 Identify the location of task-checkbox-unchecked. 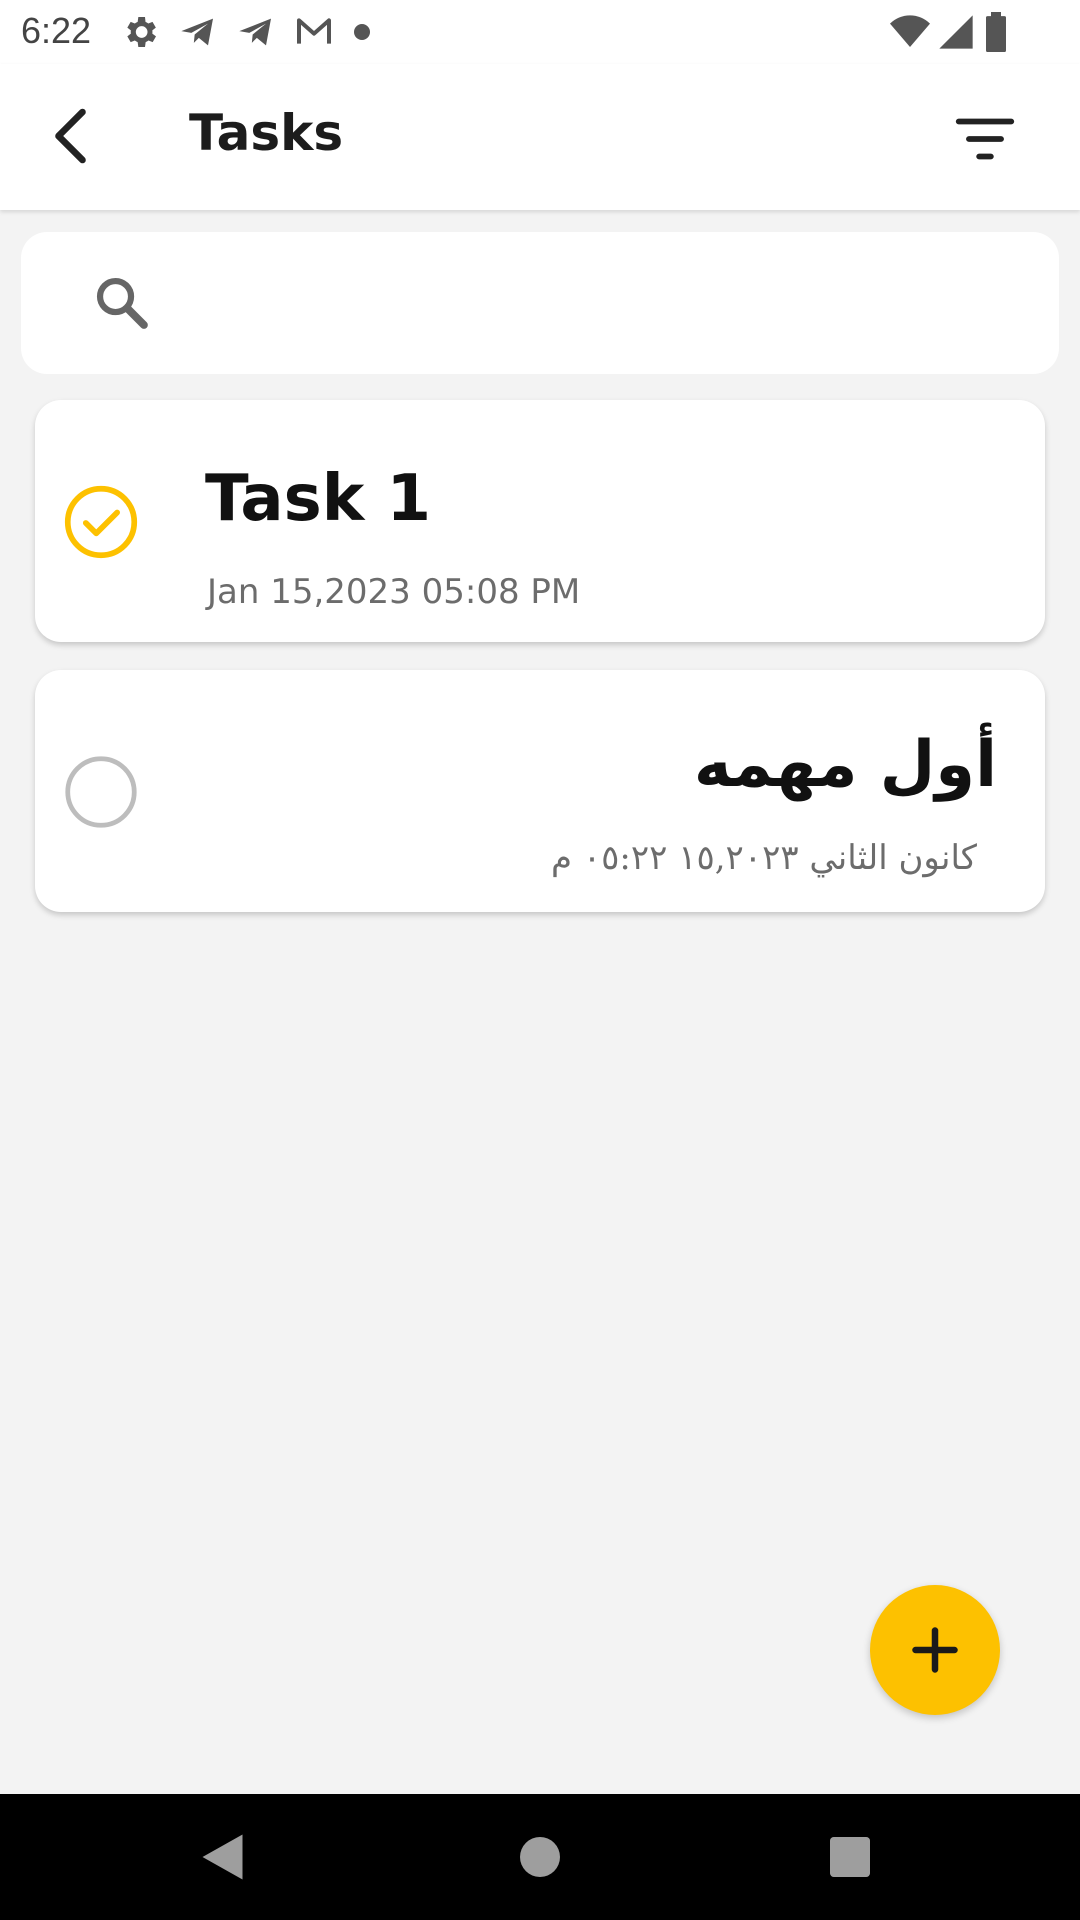
(101, 792).